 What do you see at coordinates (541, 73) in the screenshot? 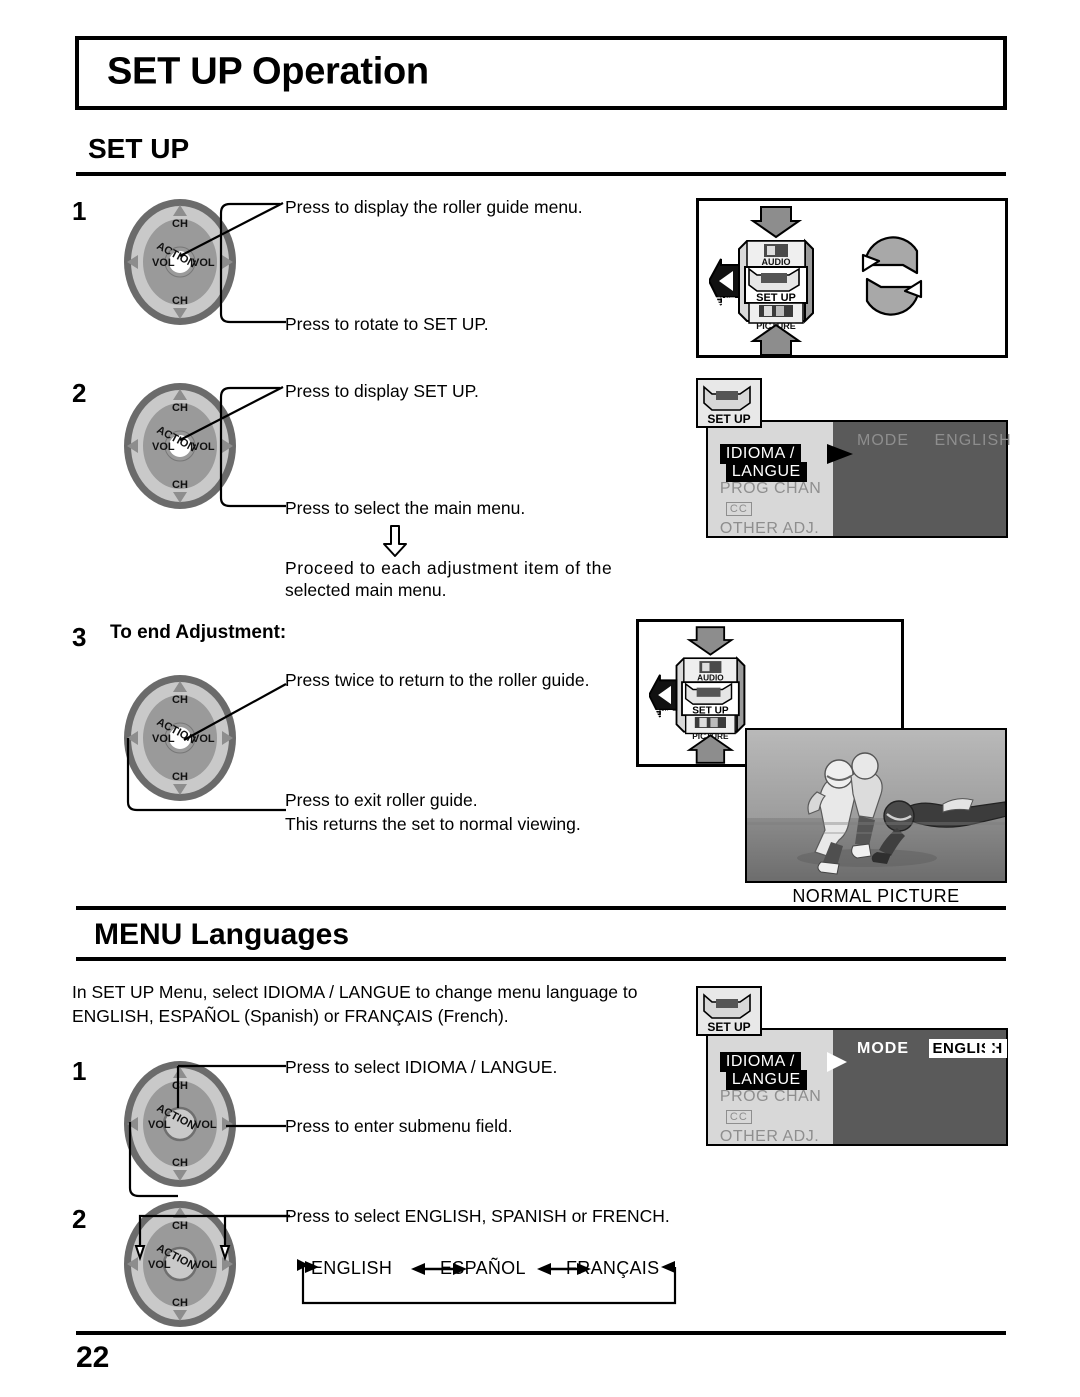
I see `page-title-box: SET UP Operation` at bounding box center [541, 73].